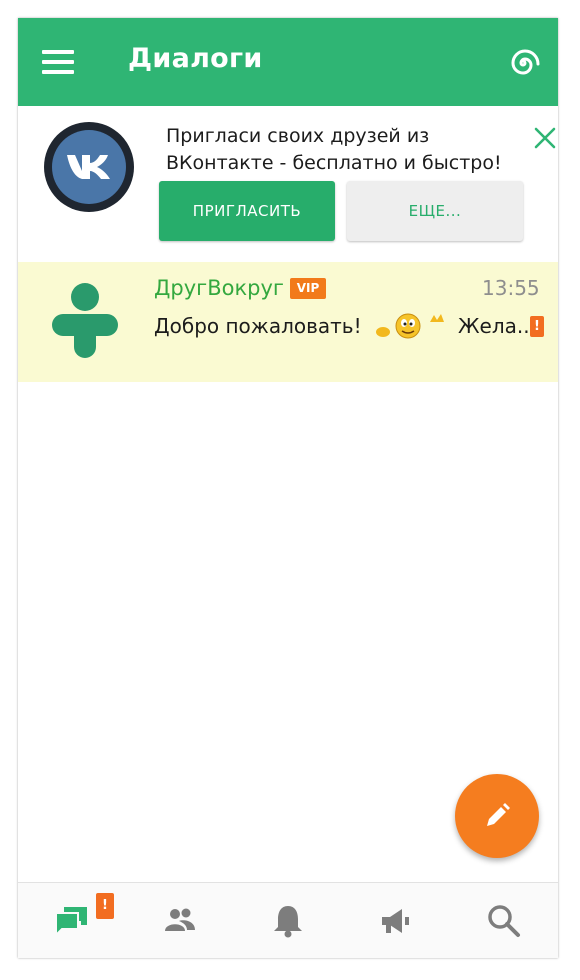 Image resolution: width=580 pixels, height=980 pixels. I want to click on nav-item-announcements, so click(396, 920).